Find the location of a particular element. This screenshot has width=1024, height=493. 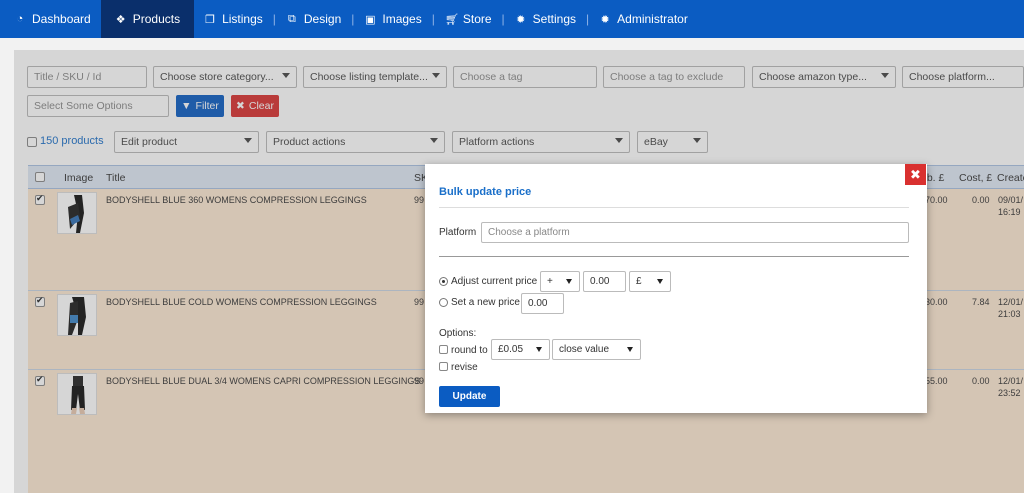

nav-dashboard: ◔ Dashboard is located at coordinates (50, 19).